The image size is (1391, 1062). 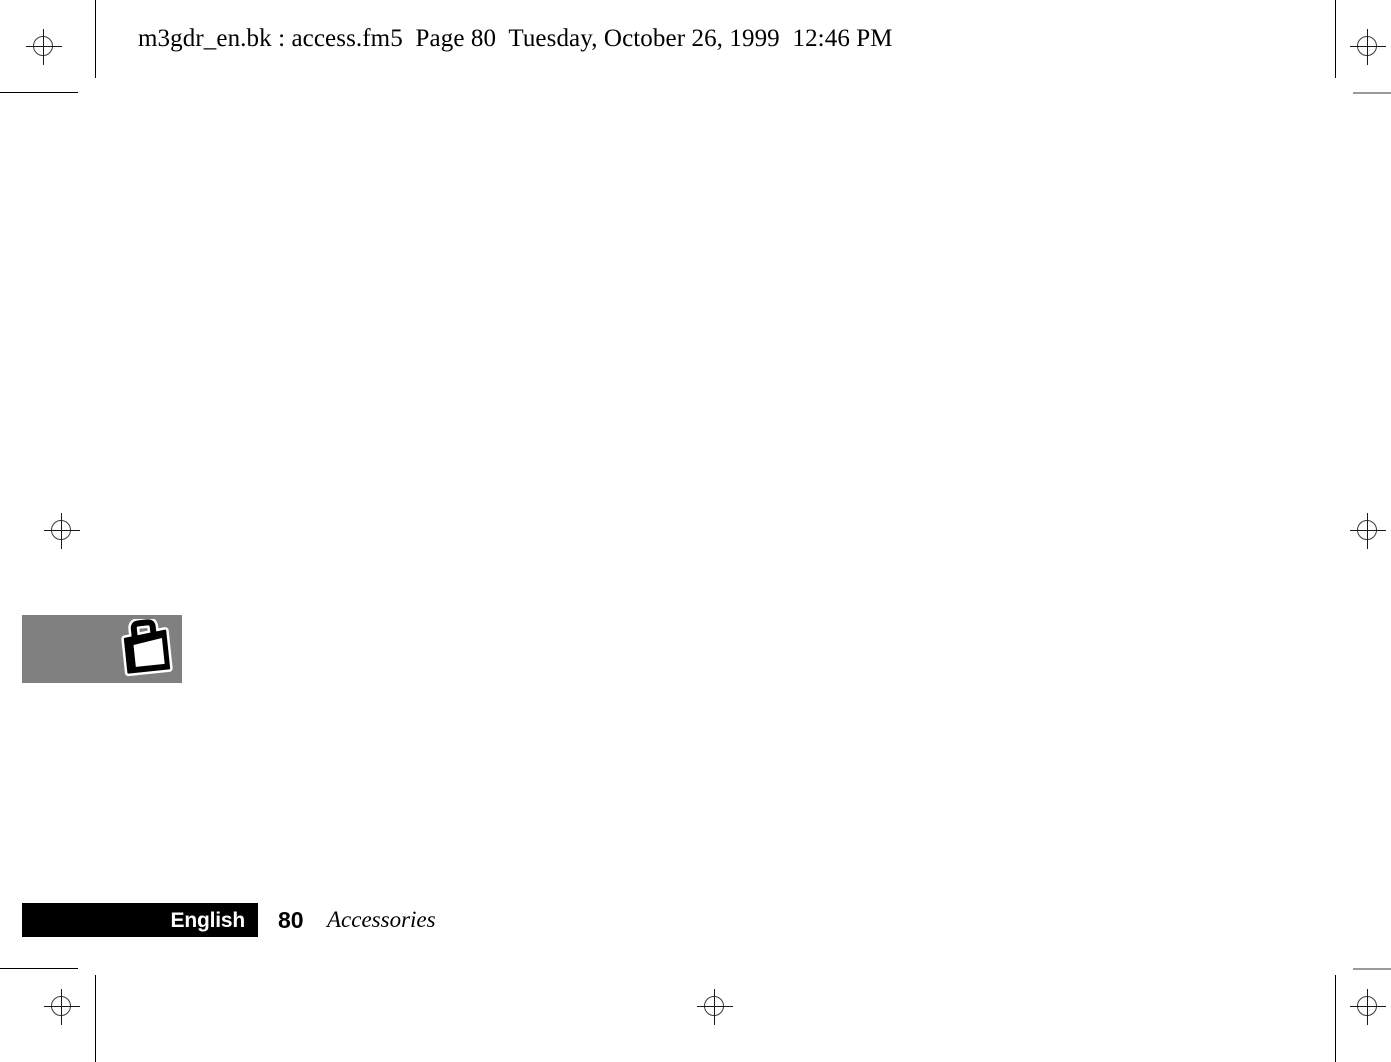 I want to click on registration-target-top-left, so click(x=44, y=47).